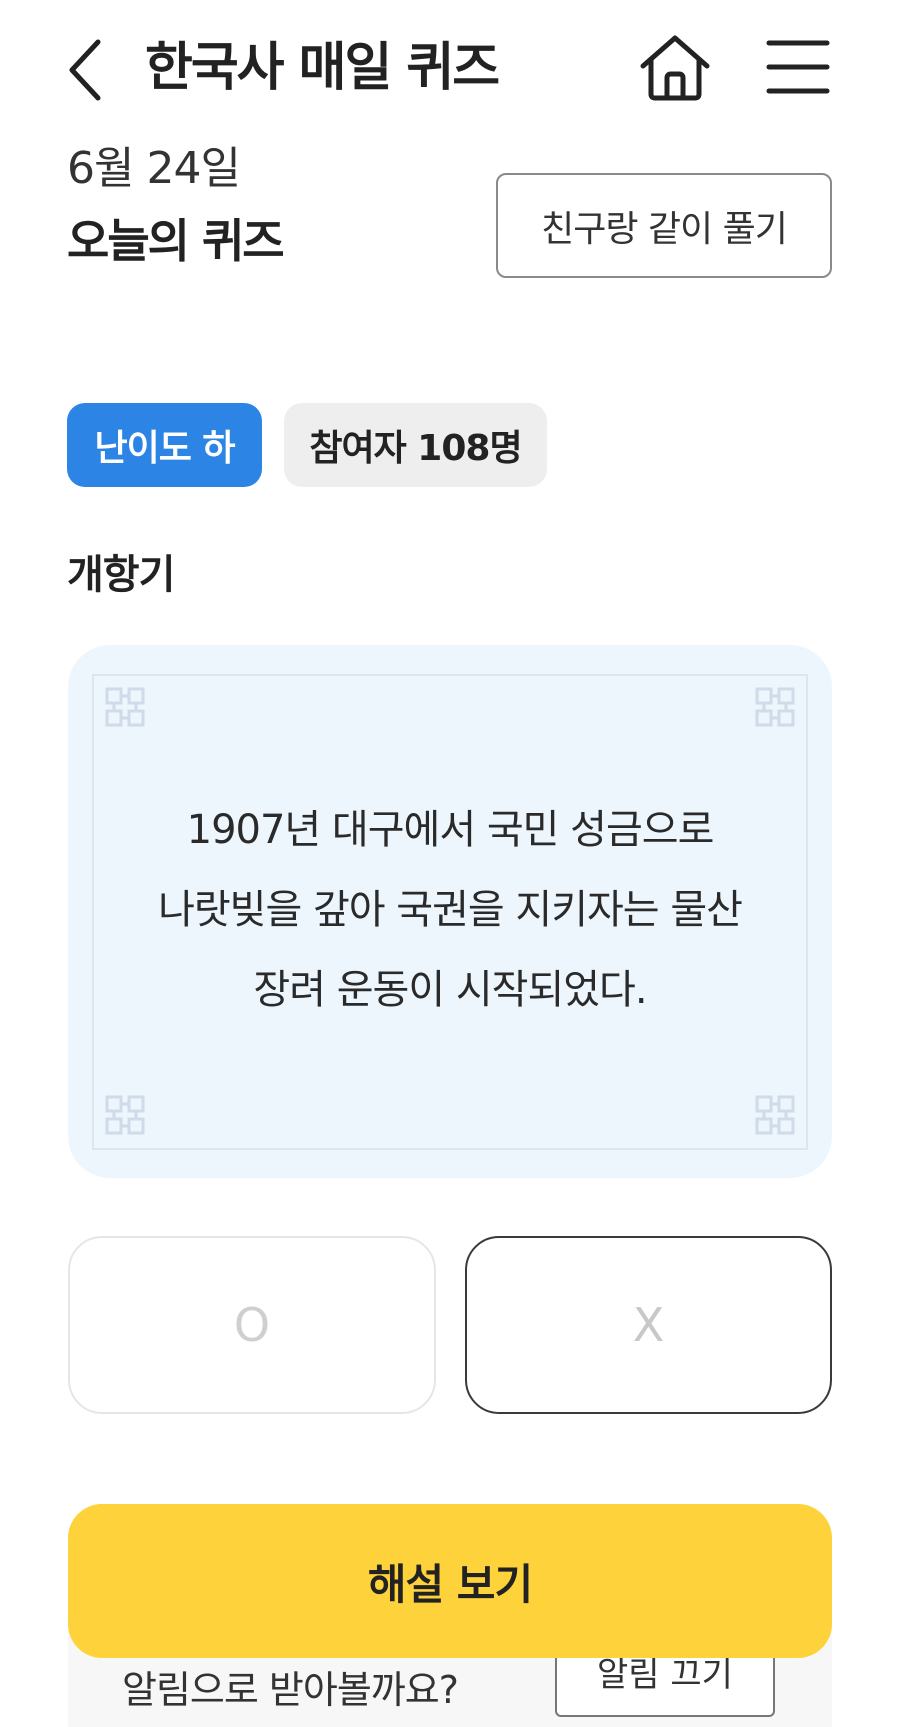 The height and width of the screenshot is (1727, 900). I want to click on answer-o-button: O, so click(252, 1325).